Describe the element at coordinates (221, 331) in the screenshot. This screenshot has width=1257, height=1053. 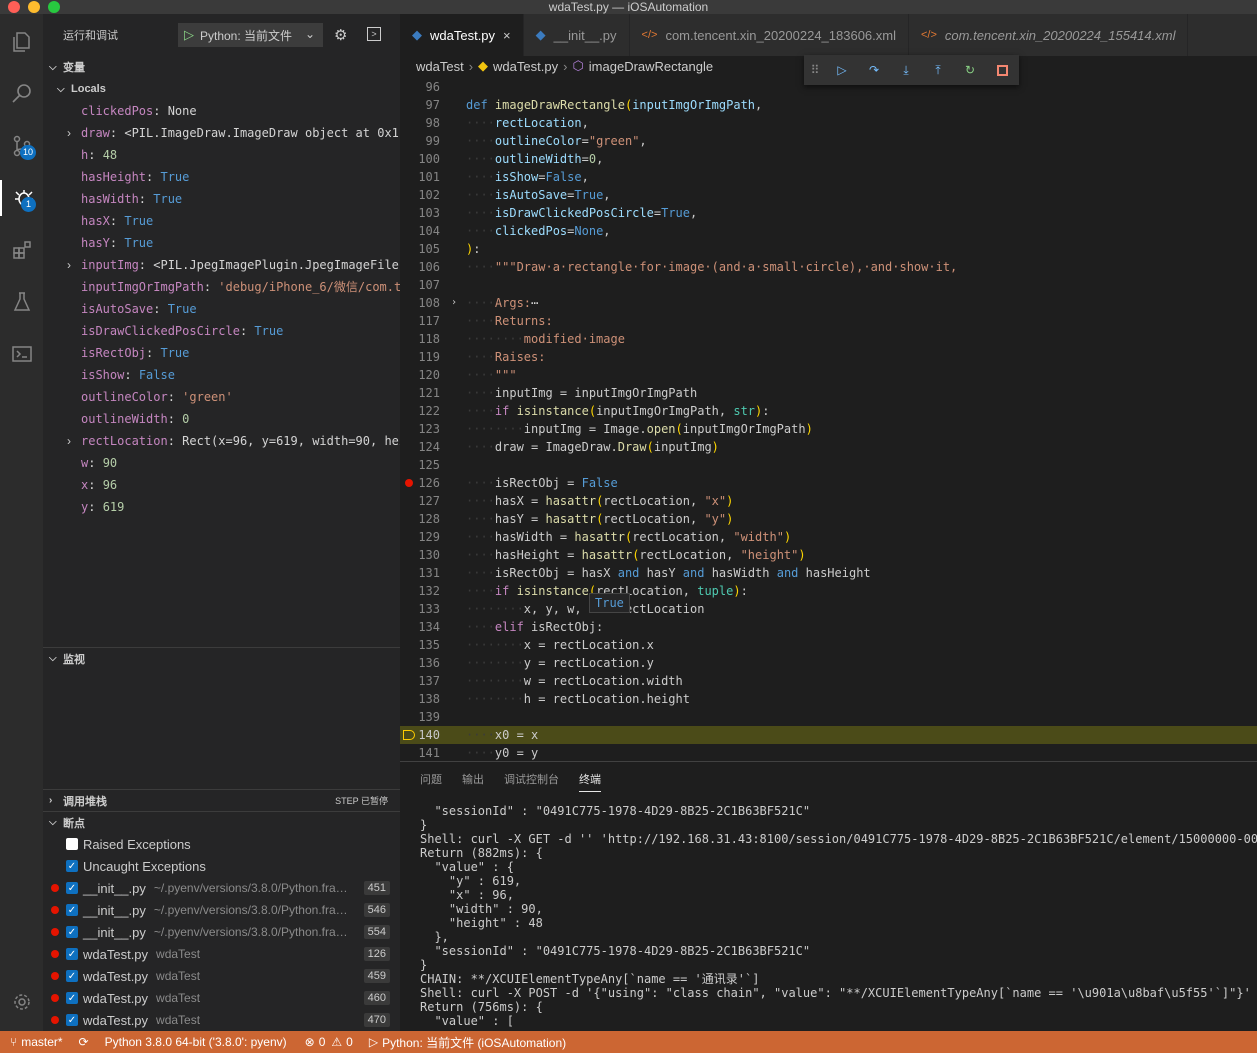
I see `variable-row: isDrawClickedPosCircle: True` at that location.